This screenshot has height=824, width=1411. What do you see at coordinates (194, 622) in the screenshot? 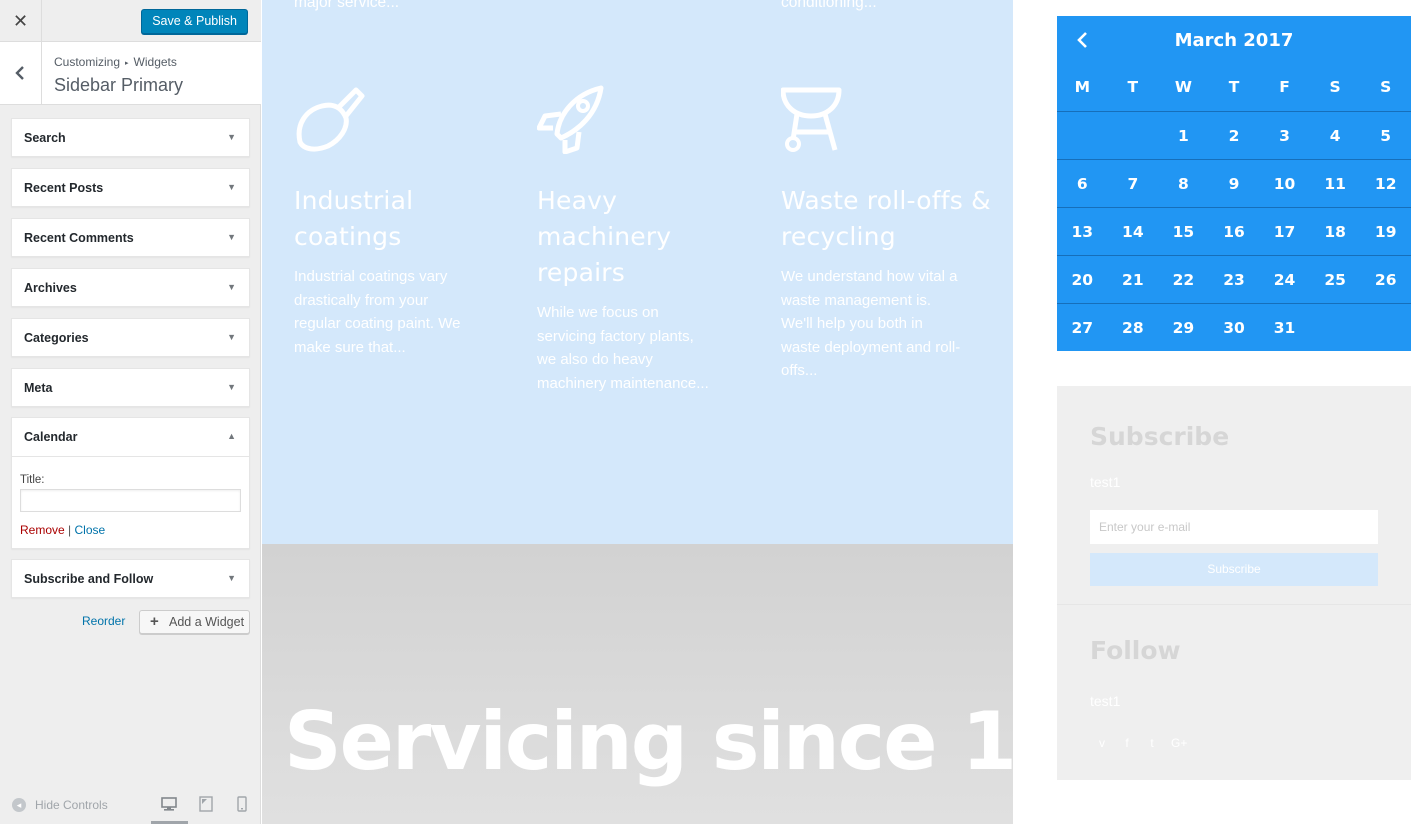
I see `add-widget-button: + Add a Widget` at bounding box center [194, 622].